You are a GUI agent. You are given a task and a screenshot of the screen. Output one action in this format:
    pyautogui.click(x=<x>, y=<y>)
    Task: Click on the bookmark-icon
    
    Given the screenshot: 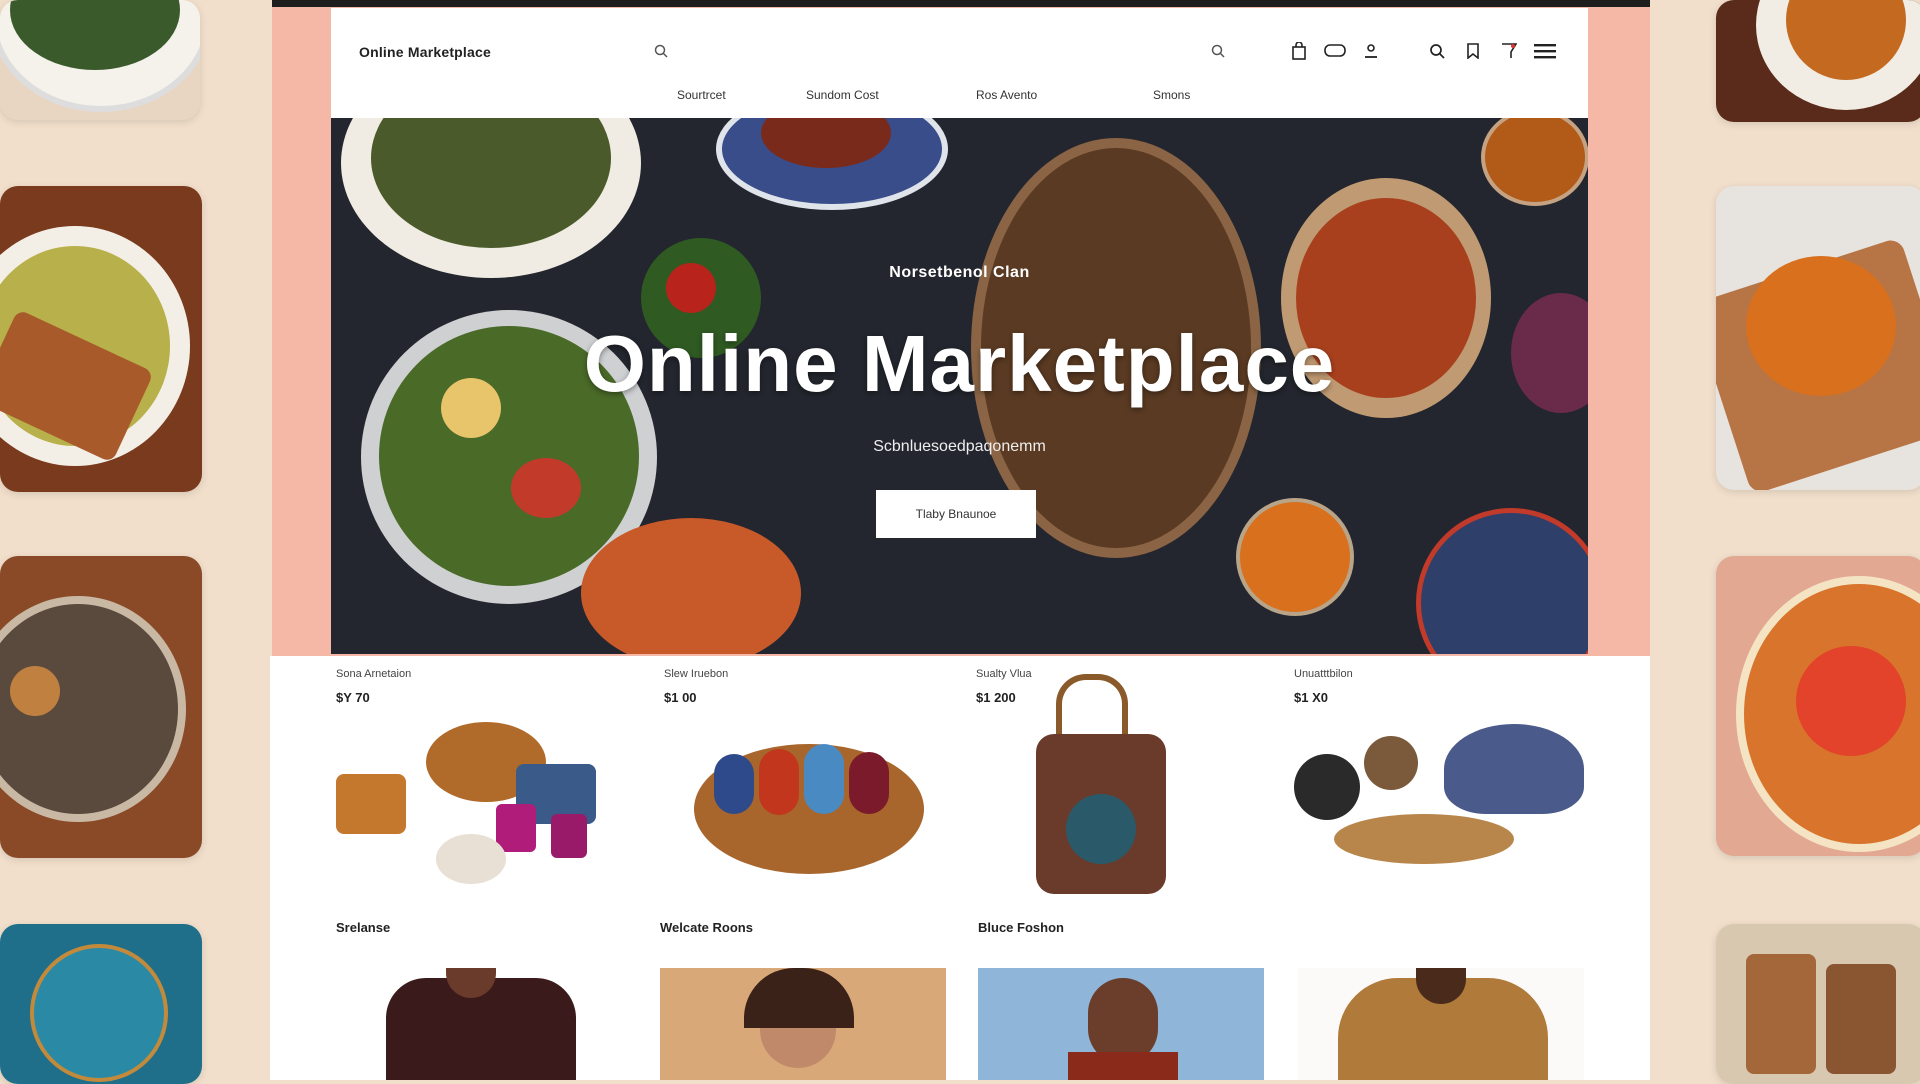 What is the action you would take?
    pyautogui.click(x=1473, y=51)
    